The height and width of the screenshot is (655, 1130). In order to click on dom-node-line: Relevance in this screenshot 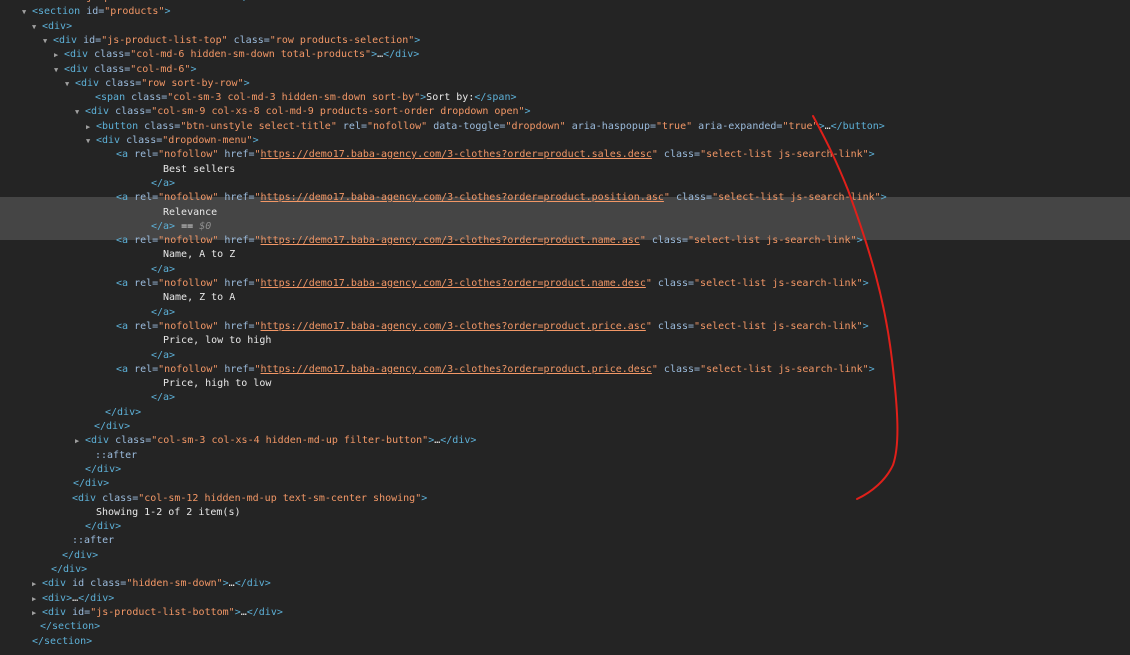, I will do `click(565, 213)`.